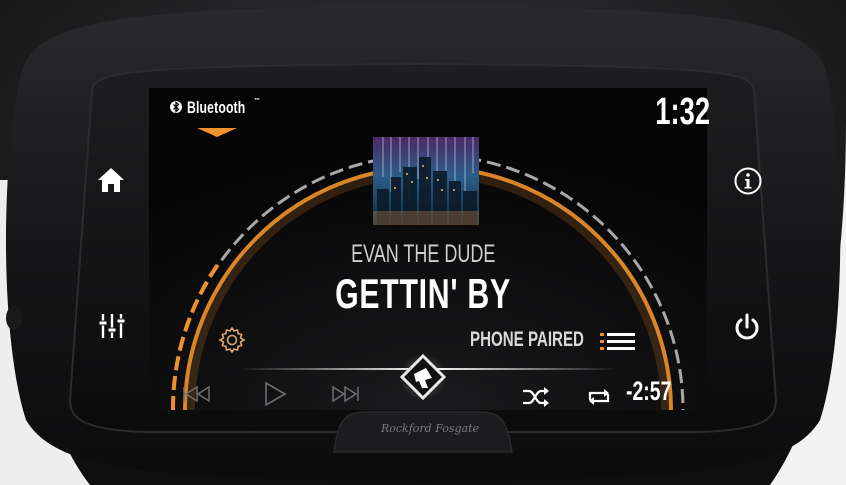 The height and width of the screenshot is (485, 846). Describe the element at coordinates (426, 181) in the screenshot. I see `album-art` at that location.